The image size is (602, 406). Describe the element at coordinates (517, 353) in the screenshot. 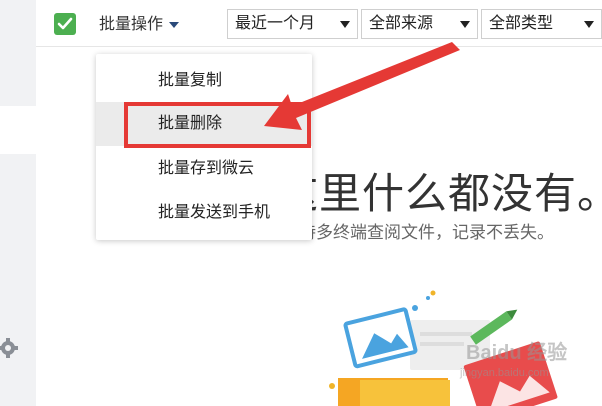

I see `watermark-brand: Baidu 经验` at that location.